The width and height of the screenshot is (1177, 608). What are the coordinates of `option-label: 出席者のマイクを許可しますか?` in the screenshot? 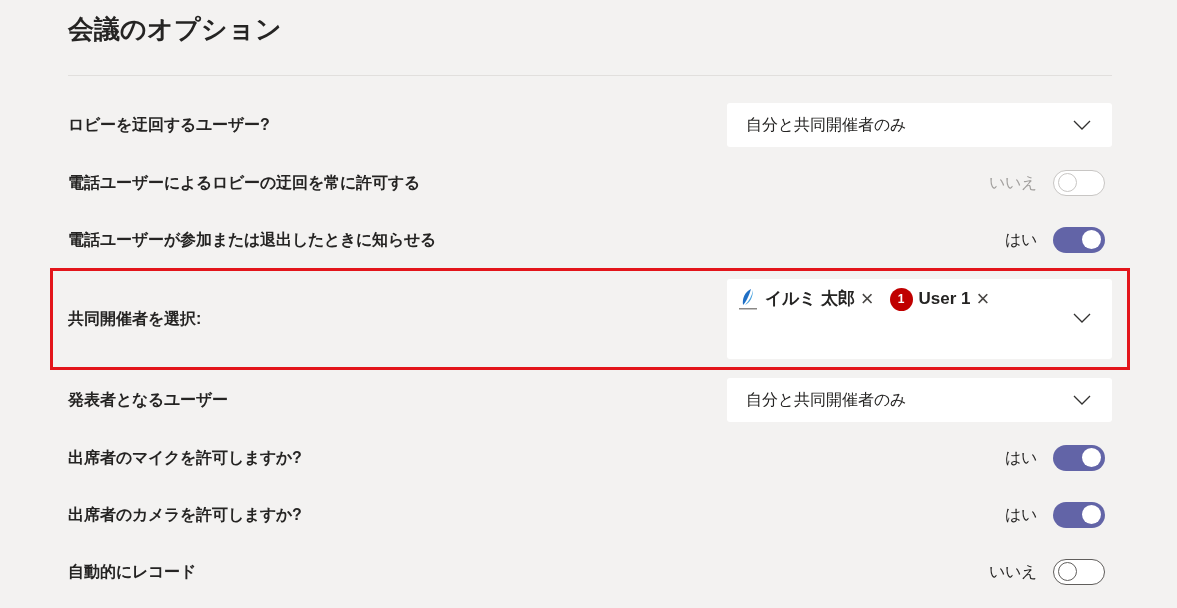 It's located at (185, 457).